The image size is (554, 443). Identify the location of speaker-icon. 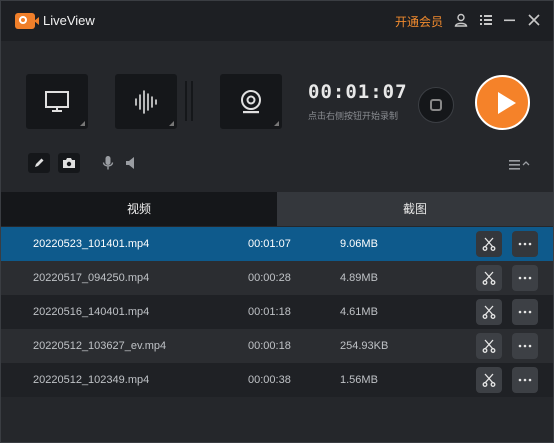
(131, 163).